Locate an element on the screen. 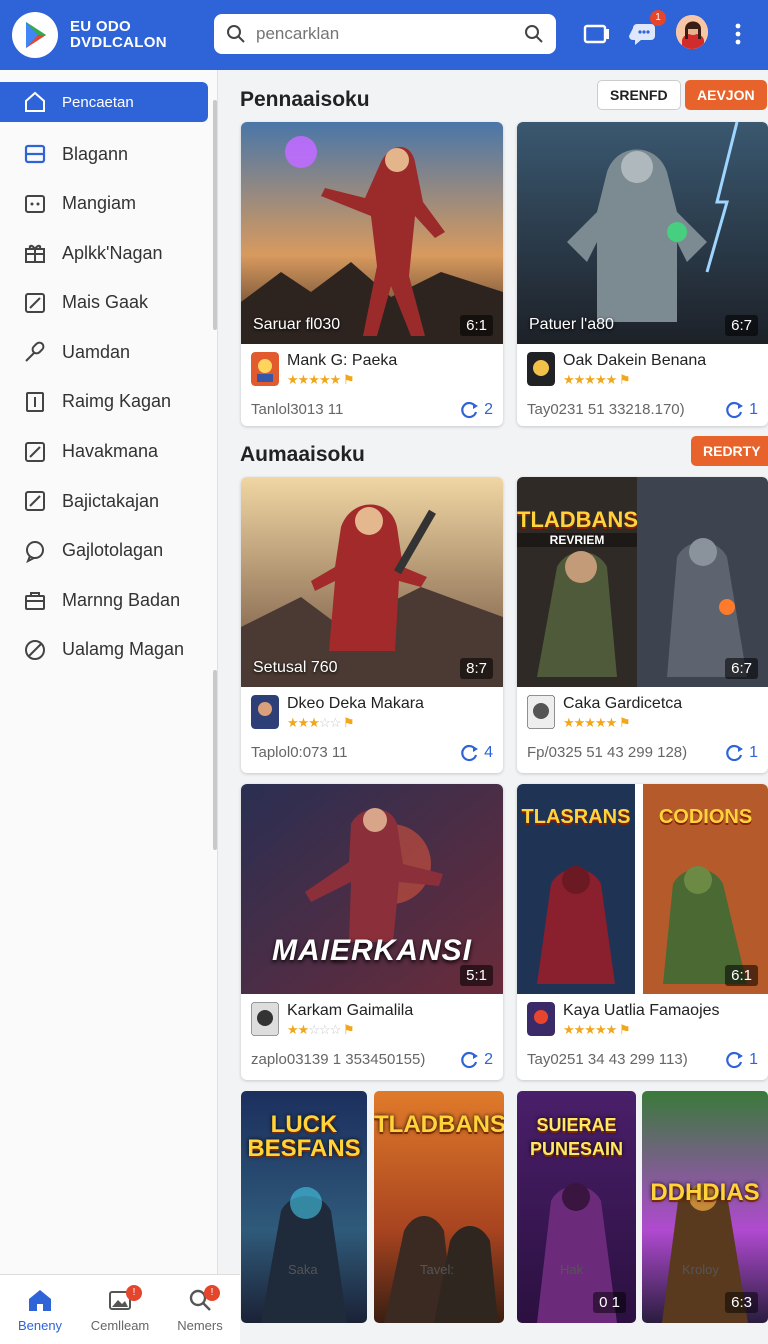 The image size is (768, 1344). sidebar-item-11: Ualamg Magan is located at coordinates (108, 650).